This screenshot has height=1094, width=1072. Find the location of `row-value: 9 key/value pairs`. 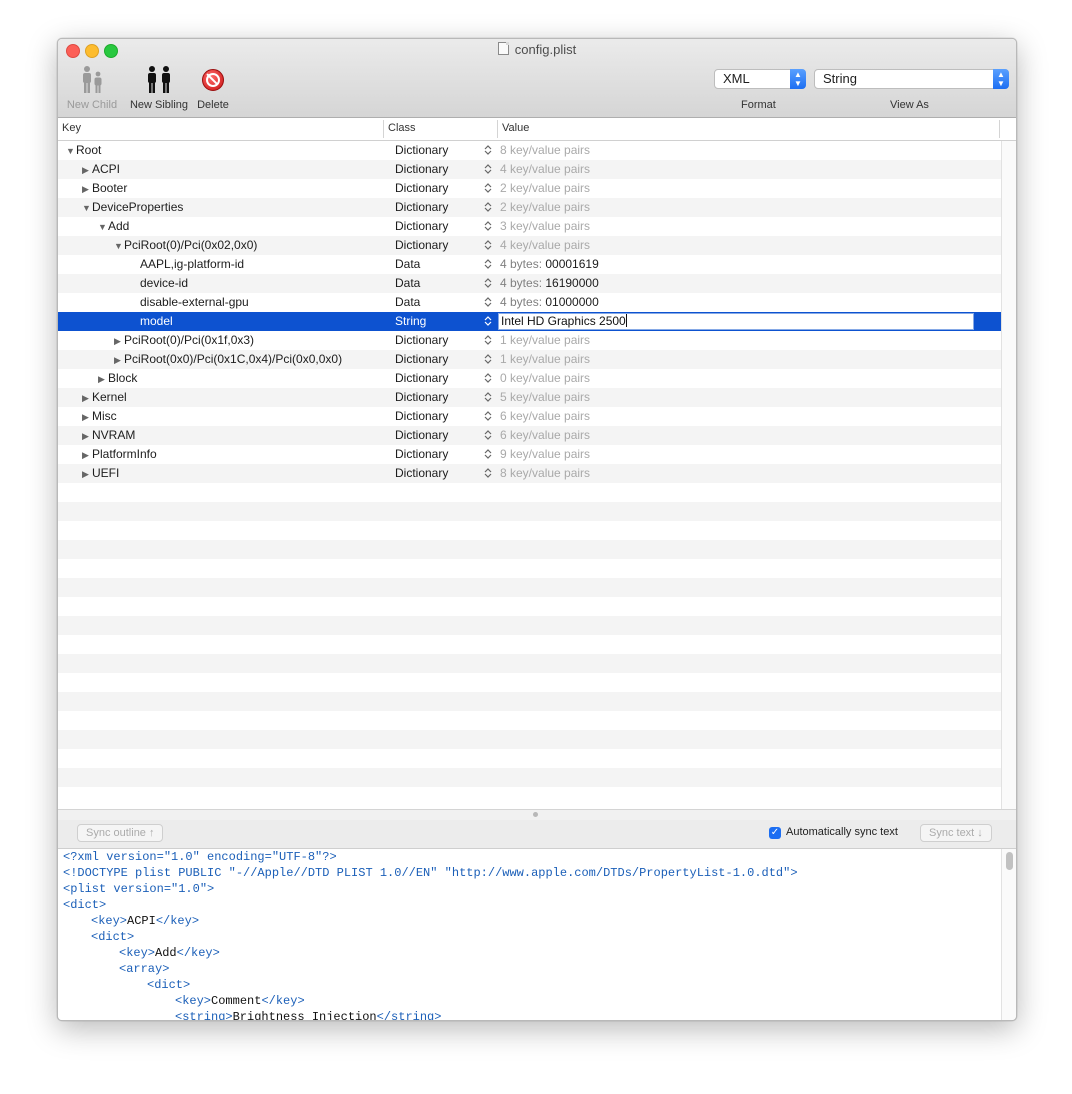

row-value: 9 key/value pairs is located at coordinates (545, 454).